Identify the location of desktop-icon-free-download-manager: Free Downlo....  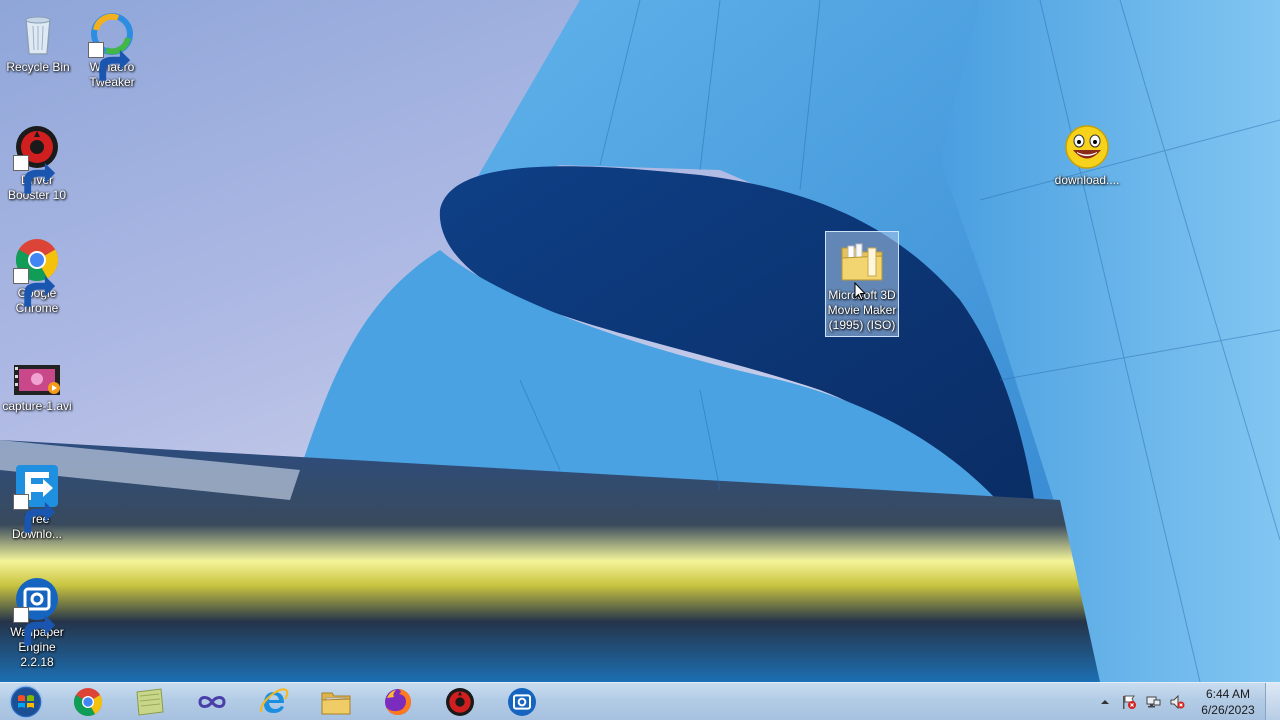
(37, 500).